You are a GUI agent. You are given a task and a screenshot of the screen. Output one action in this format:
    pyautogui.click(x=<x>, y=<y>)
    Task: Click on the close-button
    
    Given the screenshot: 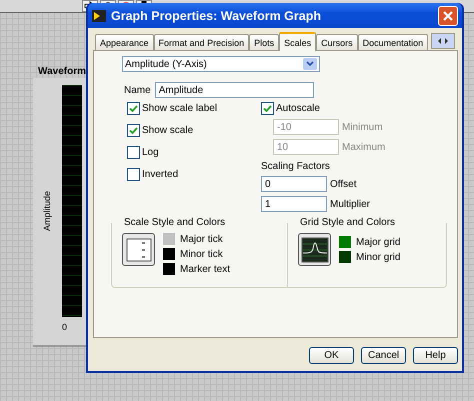 What is the action you would take?
    pyautogui.click(x=448, y=16)
    